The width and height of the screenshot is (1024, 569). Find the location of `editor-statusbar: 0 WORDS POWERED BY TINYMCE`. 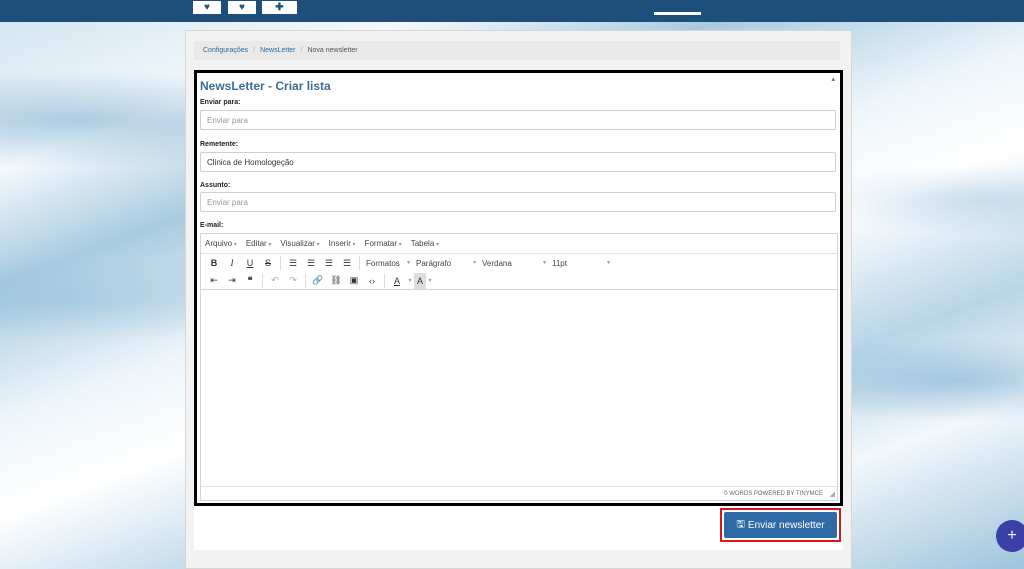

editor-statusbar: 0 WORDS POWERED BY TINYMCE is located at coordinates (519, 493).